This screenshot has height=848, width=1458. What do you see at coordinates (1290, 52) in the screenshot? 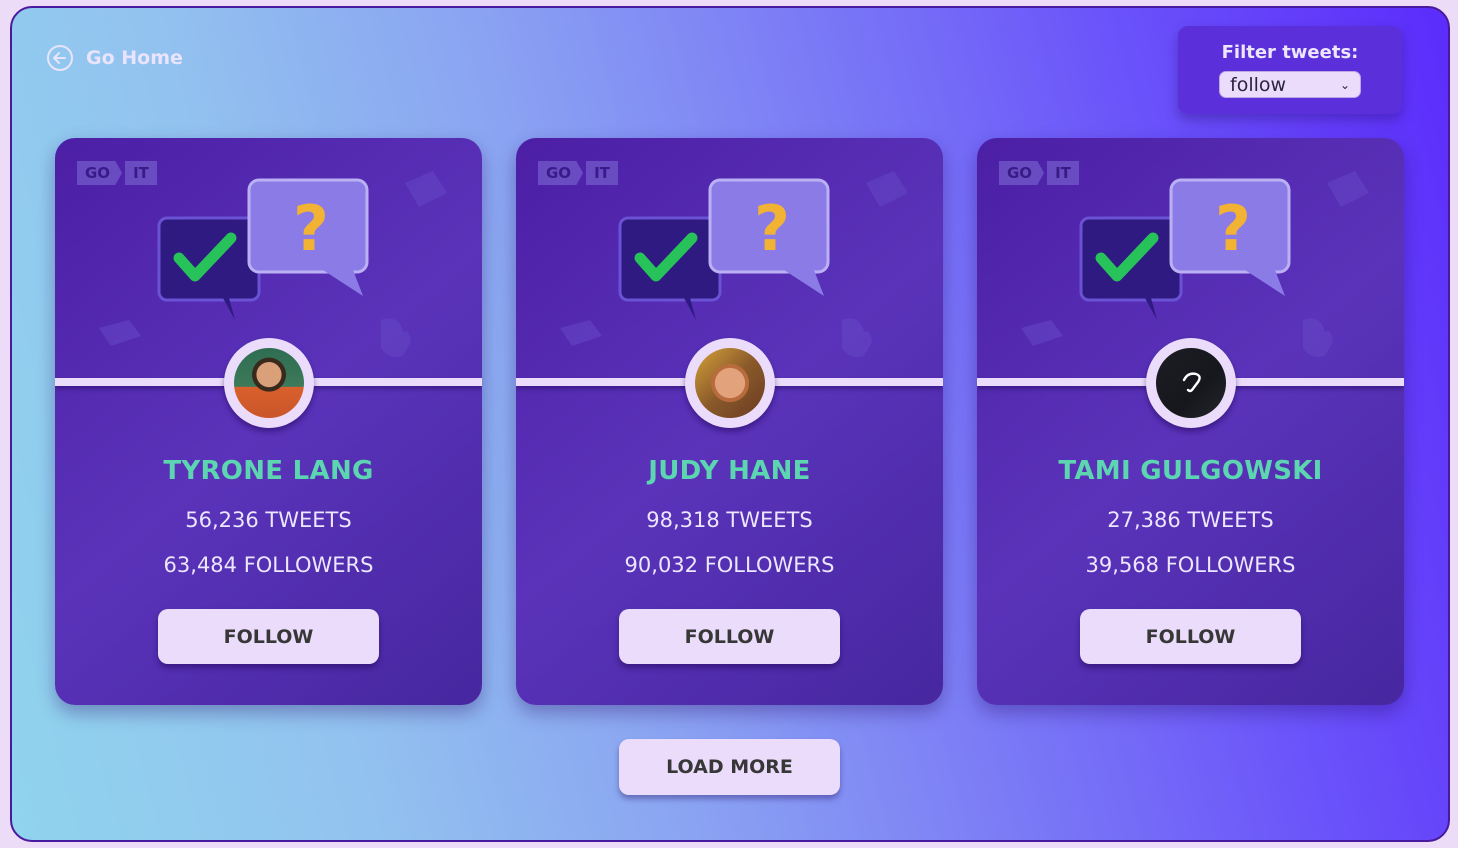
I see `filter-label: Filter tweets:` at bounding box center [1290, 52].